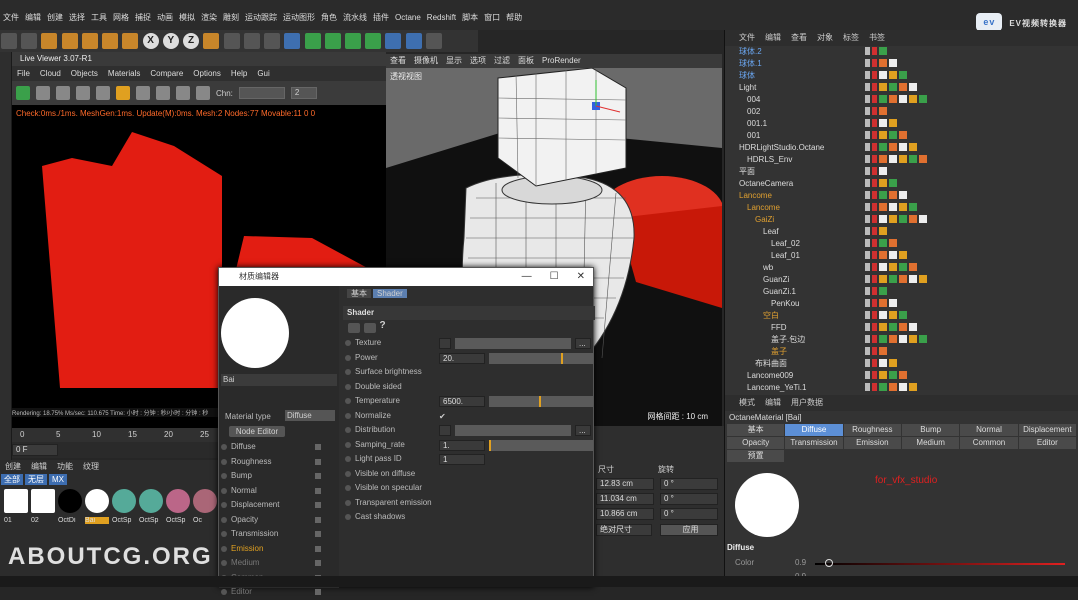 This screenshot has width=1078, height=600. I want to click on object-name: 盖子.包边, so click(788, 340).